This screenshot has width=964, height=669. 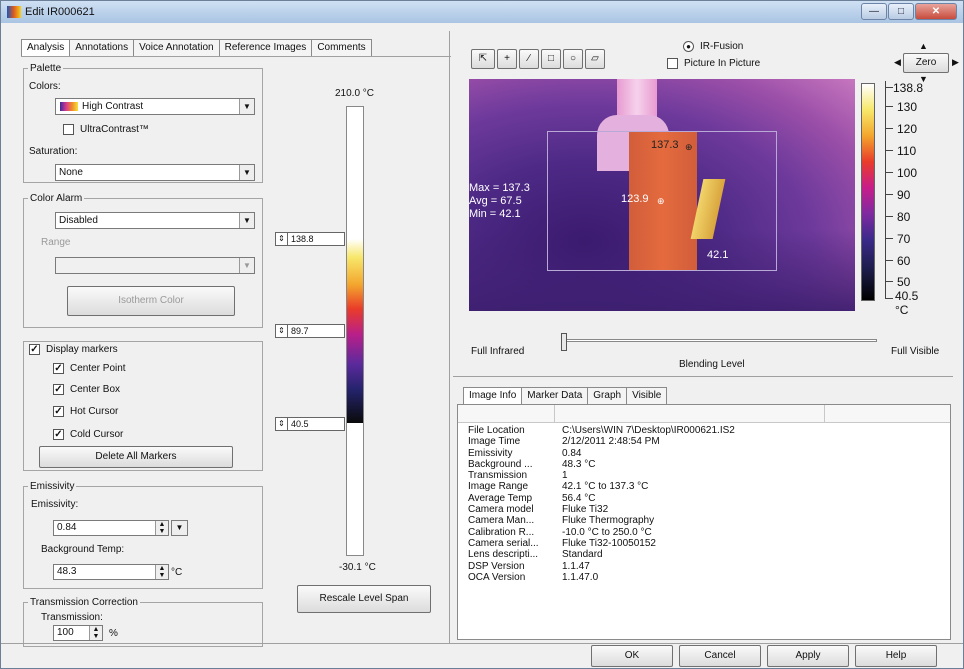 I want to click on chevron-down-icon: ▼, so click(x=179, y=528).